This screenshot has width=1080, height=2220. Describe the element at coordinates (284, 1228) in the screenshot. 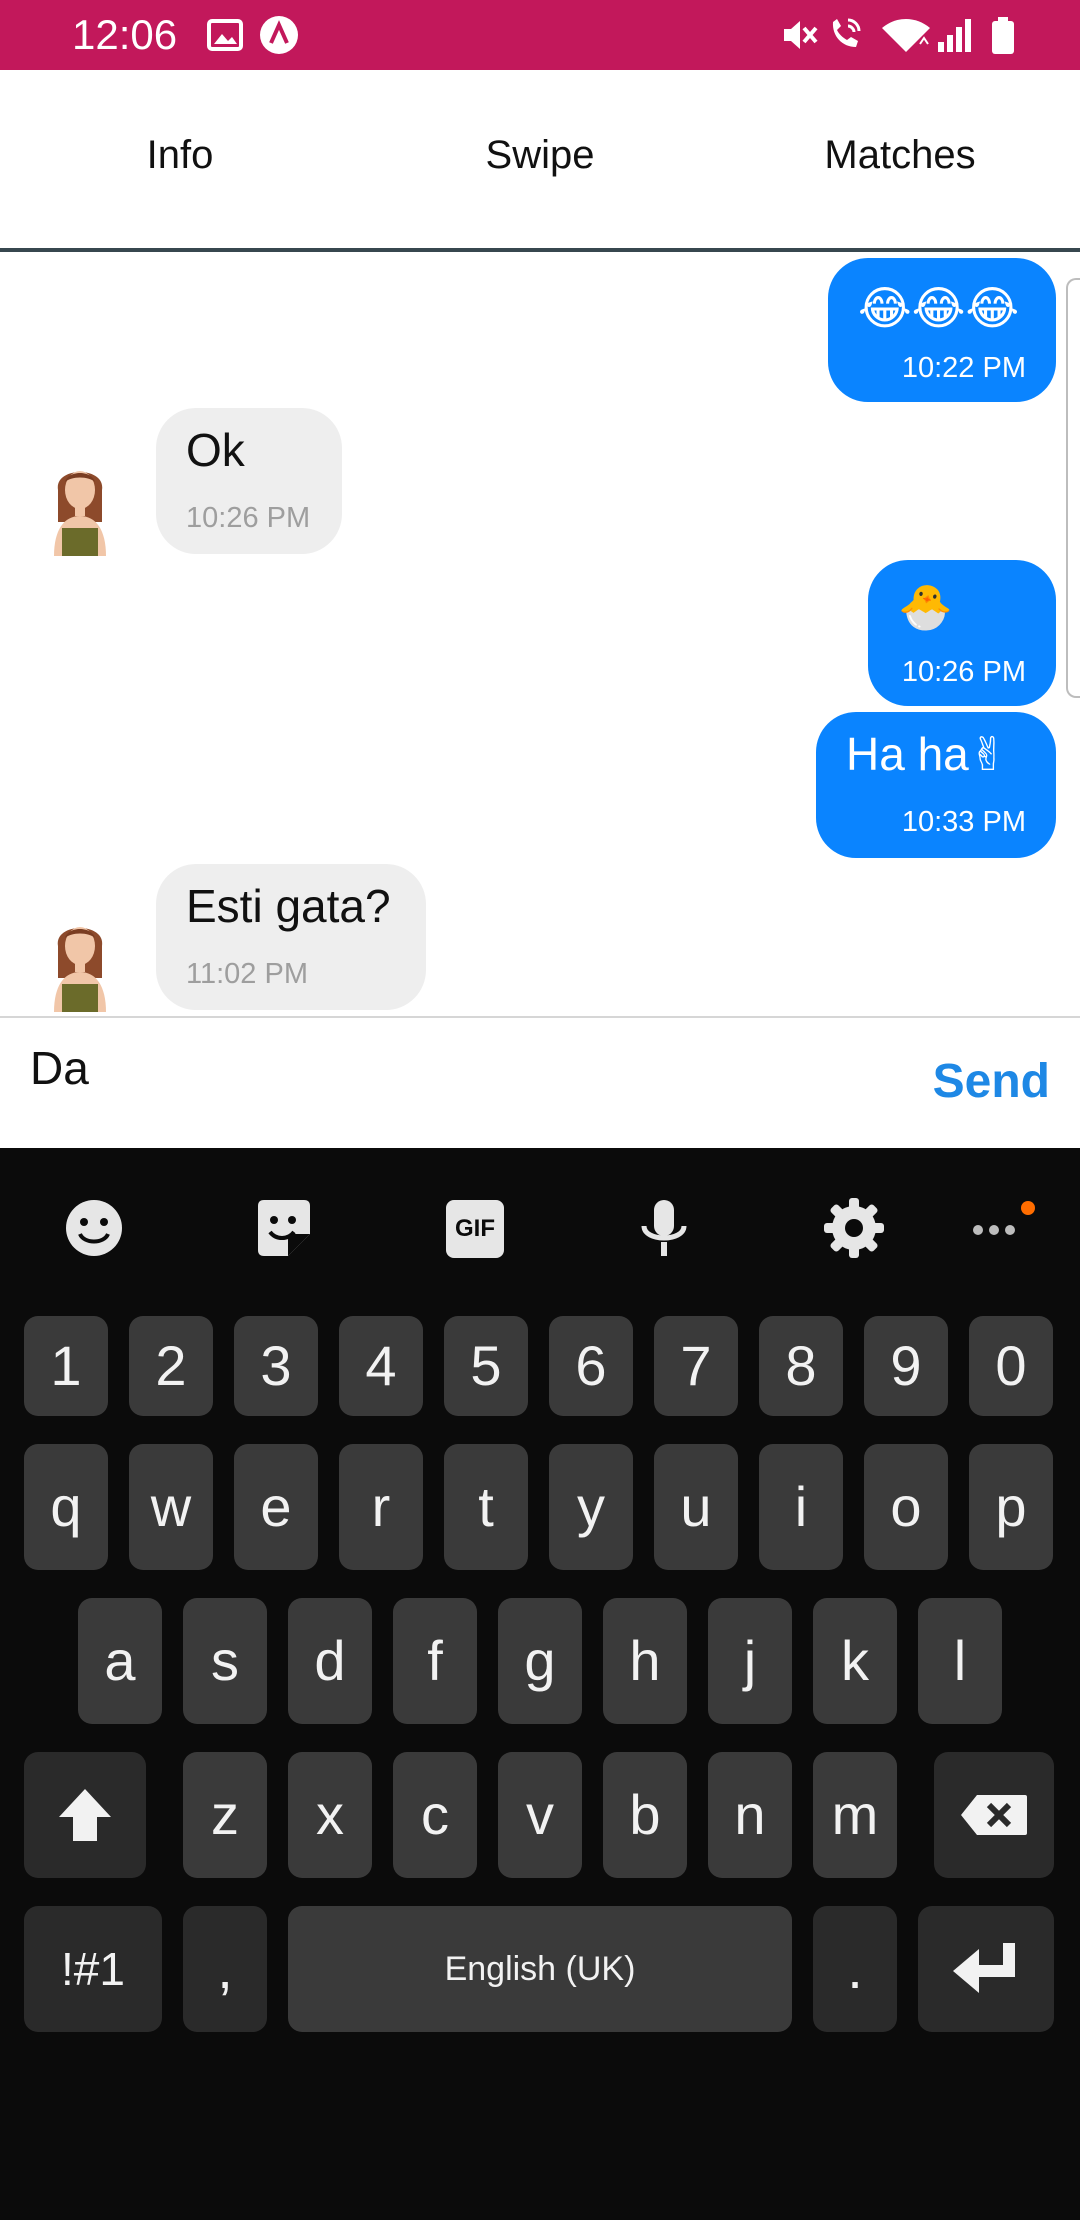

I see `sticker-icon` at that location.